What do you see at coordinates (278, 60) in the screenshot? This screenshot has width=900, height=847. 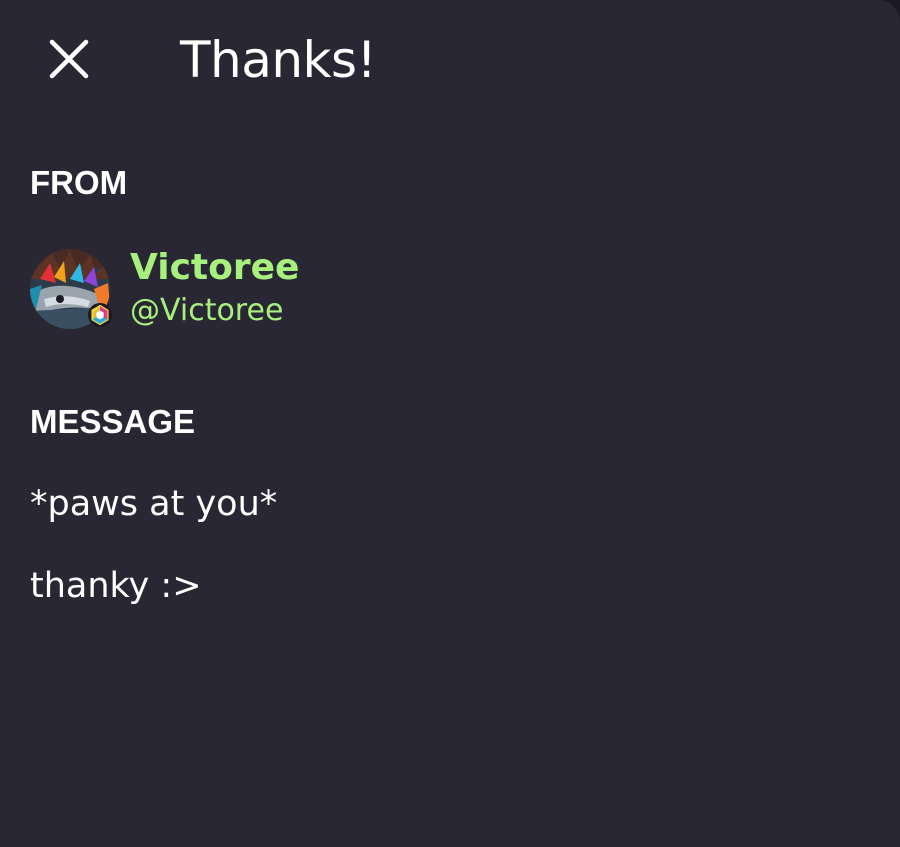 I see `page-title: Thanks!` at bounding box center [278, 60].